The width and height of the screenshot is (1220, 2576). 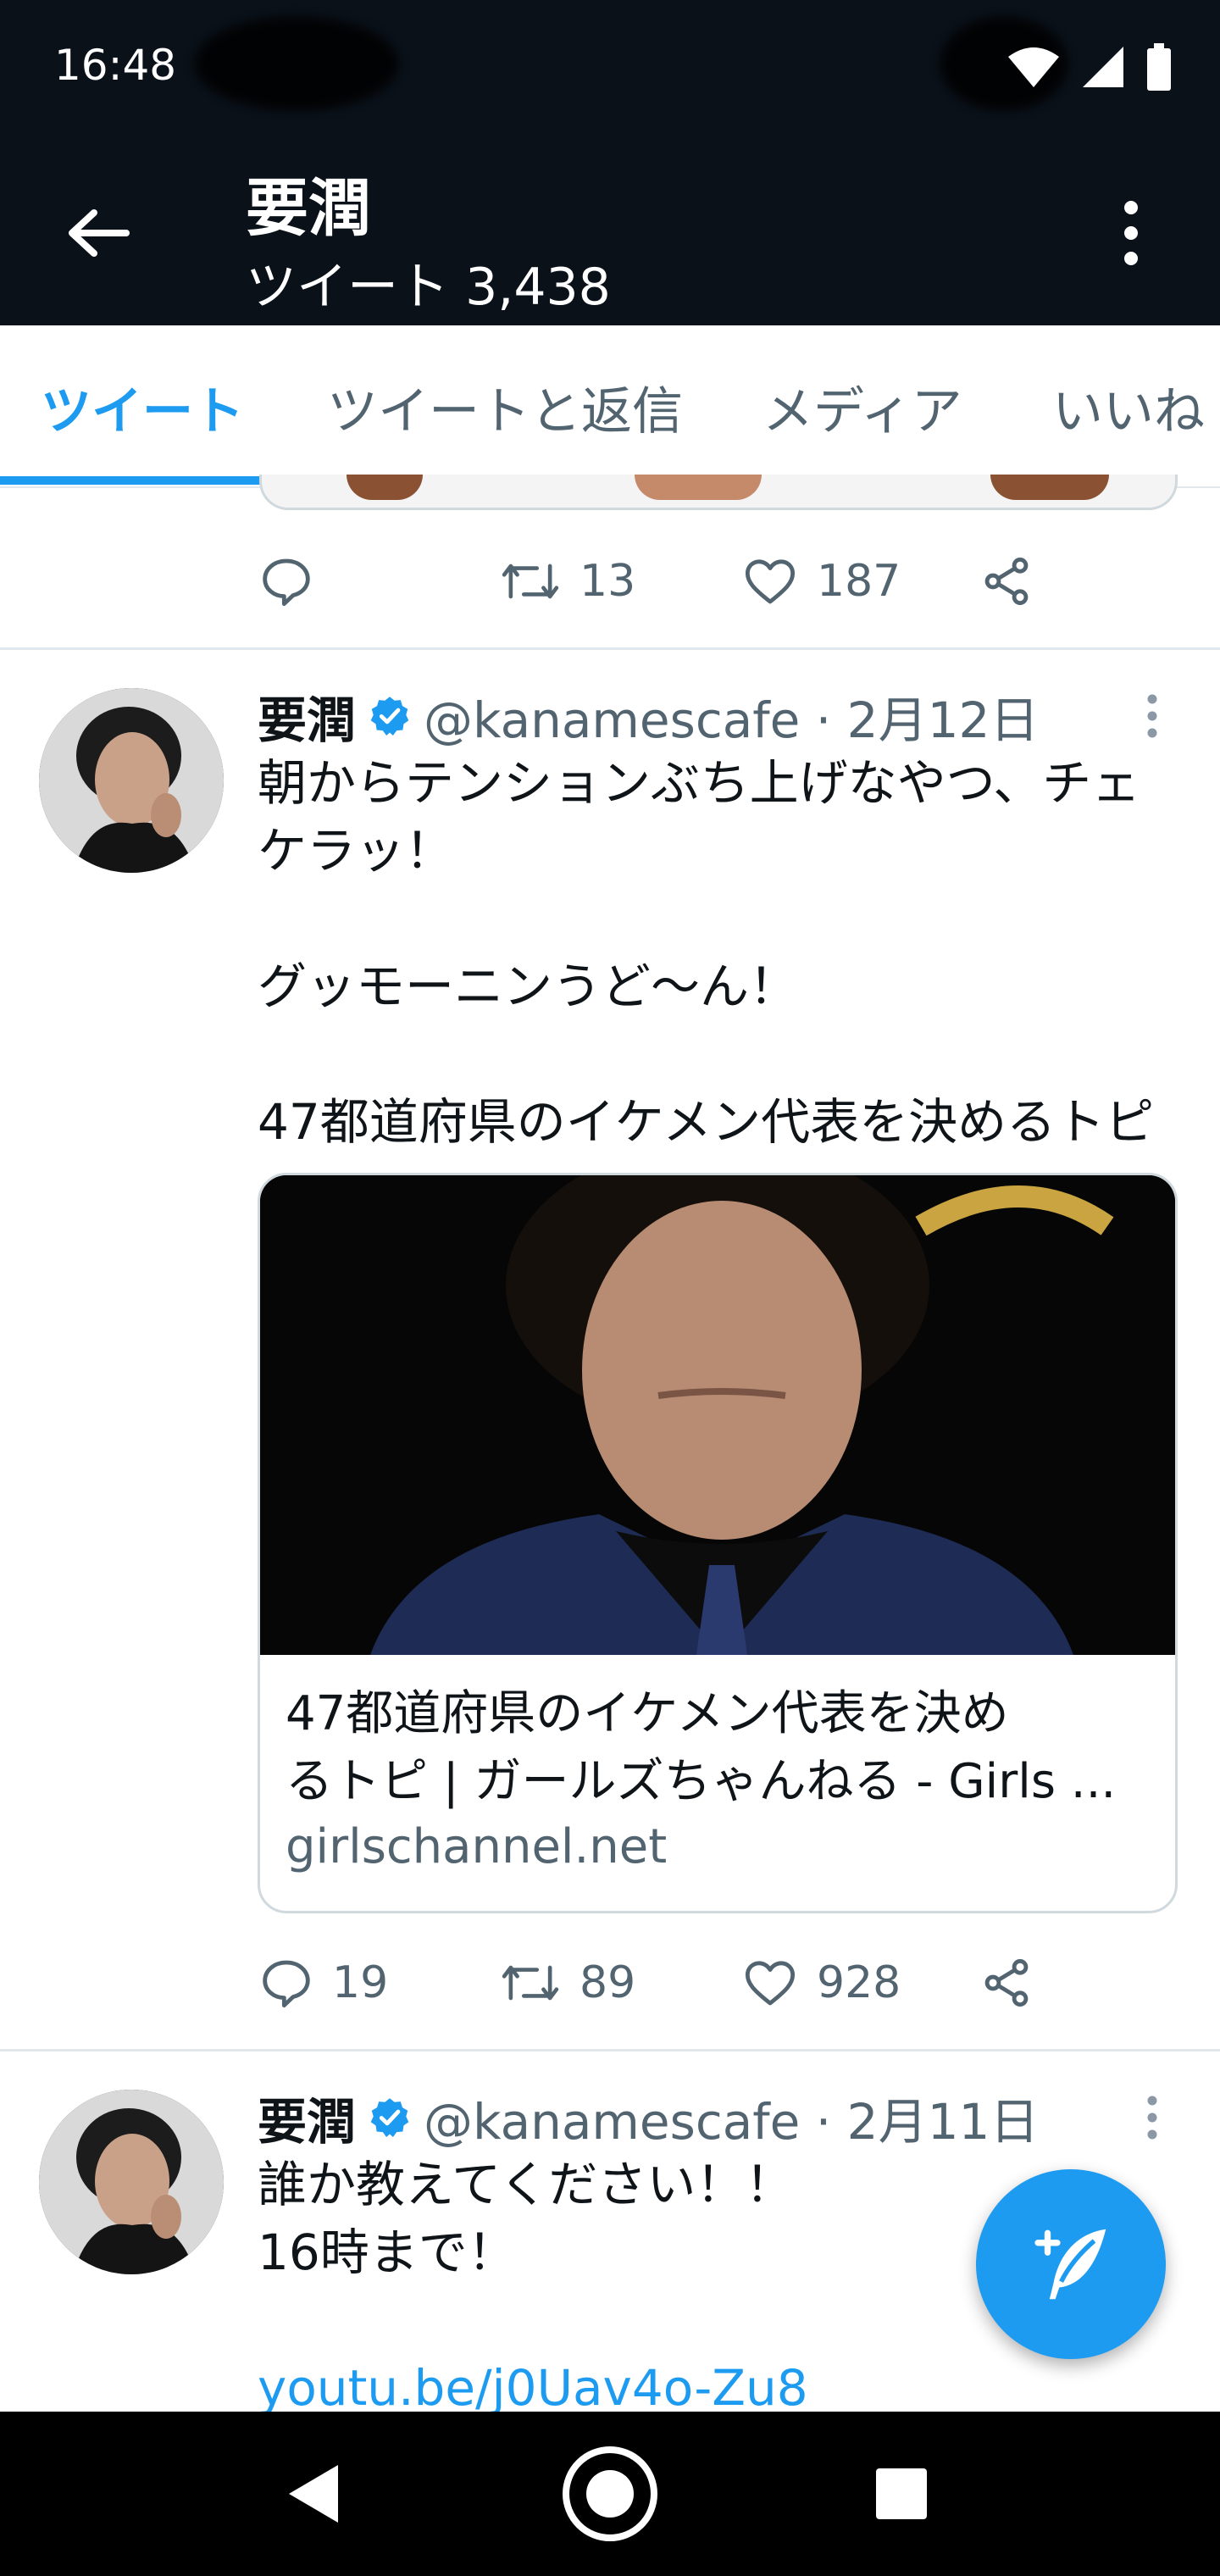 I want to click on like-count: 187, so click(x=859, y=581).